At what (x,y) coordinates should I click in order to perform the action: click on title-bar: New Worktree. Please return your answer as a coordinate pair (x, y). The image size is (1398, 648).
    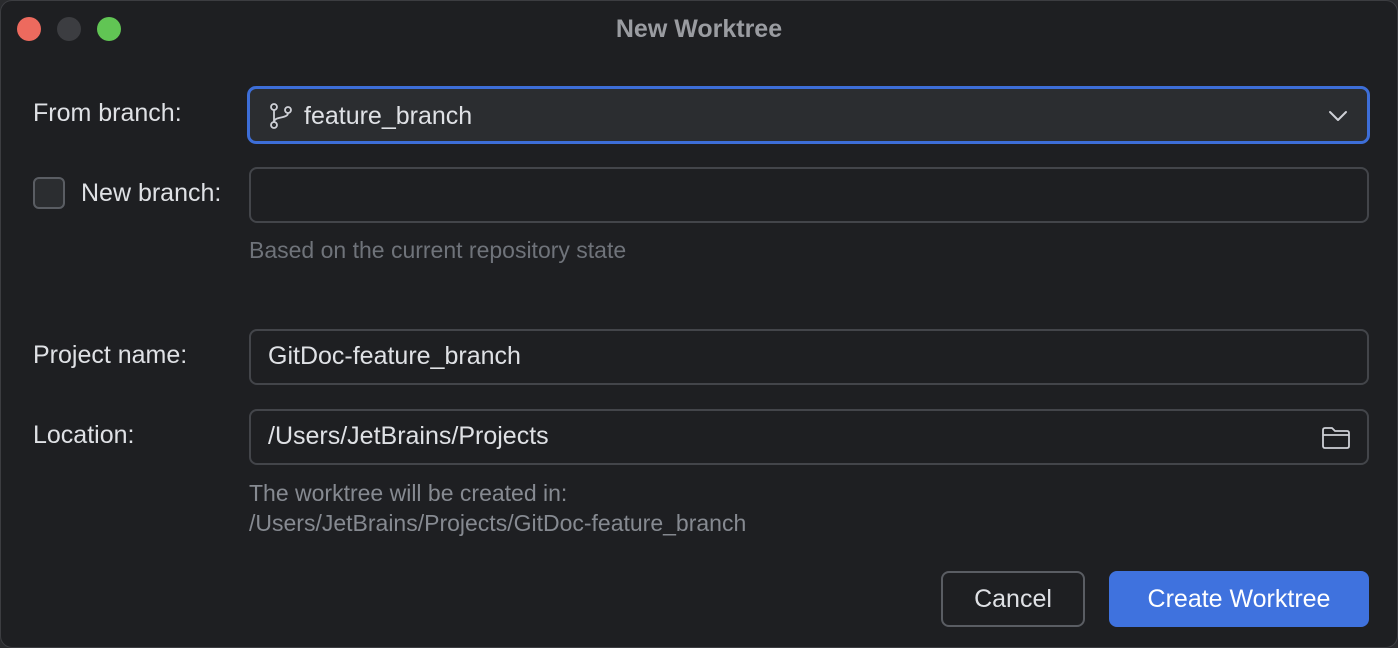
    Looking at the image, I should click on (699, 29).